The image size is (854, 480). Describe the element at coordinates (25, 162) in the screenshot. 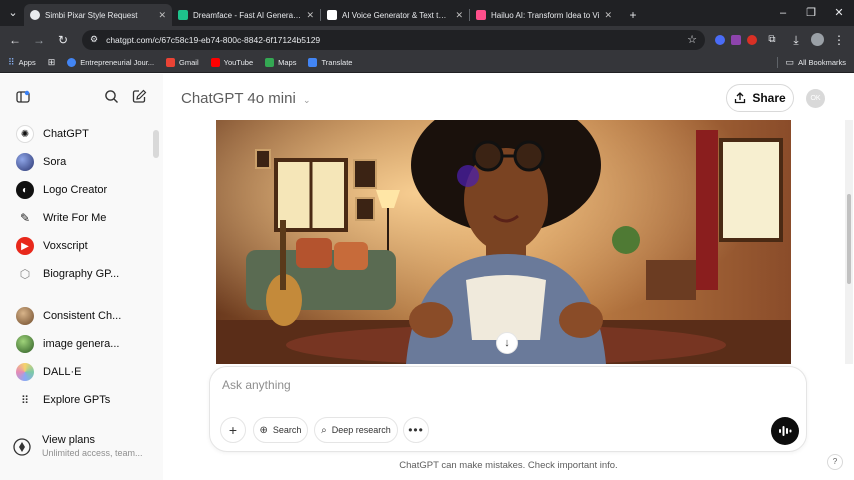

I see `sora-icon` at that location.